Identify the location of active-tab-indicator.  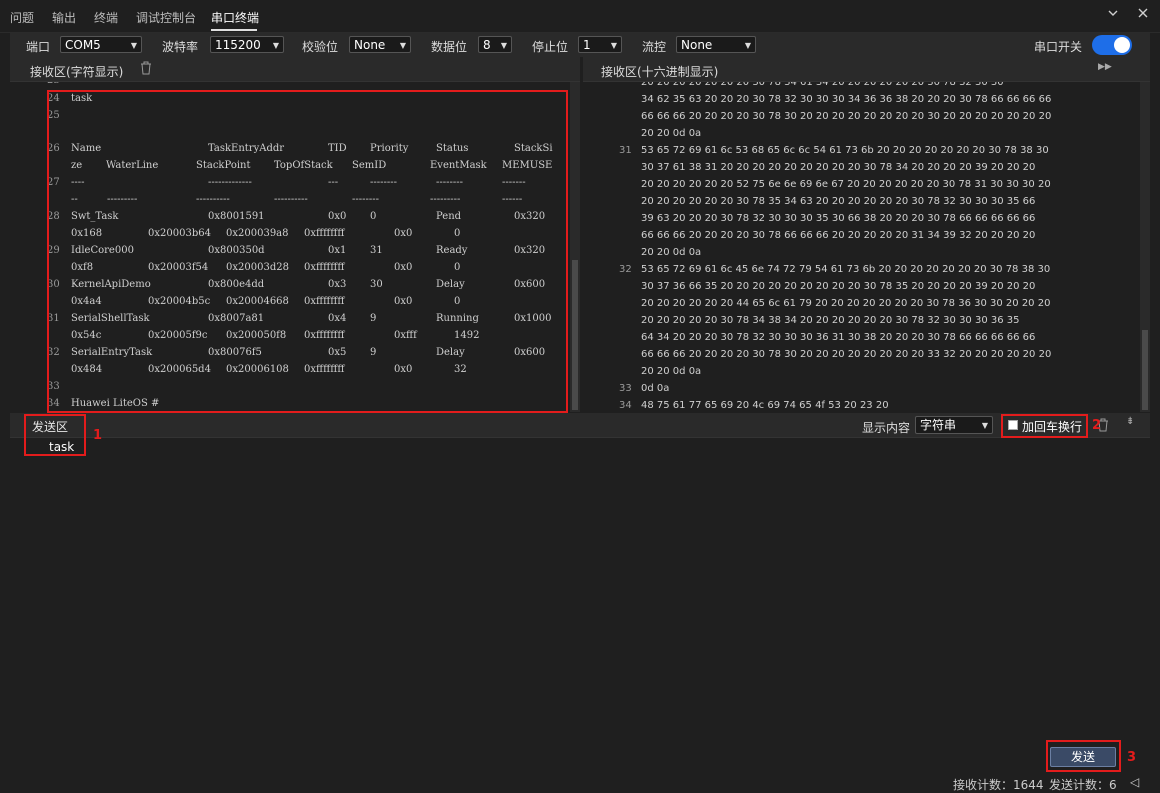
(234, 30).